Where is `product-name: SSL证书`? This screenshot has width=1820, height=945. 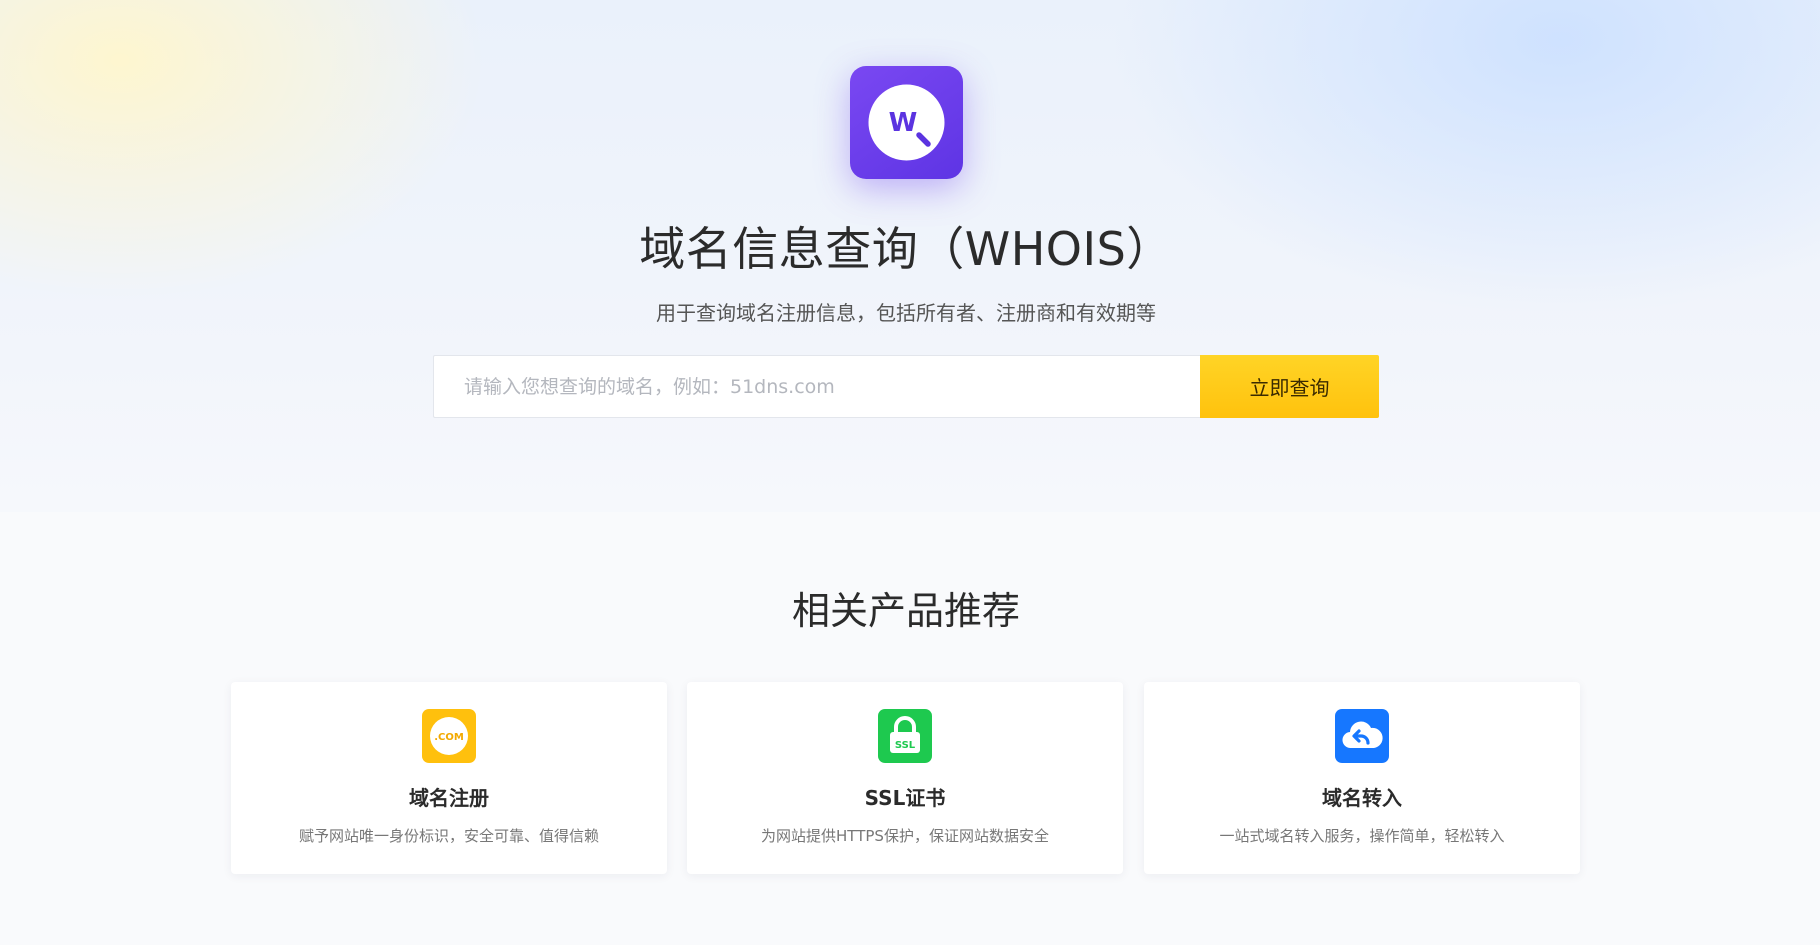 product-name: SSL证书 is located at coordinates (905, 798).